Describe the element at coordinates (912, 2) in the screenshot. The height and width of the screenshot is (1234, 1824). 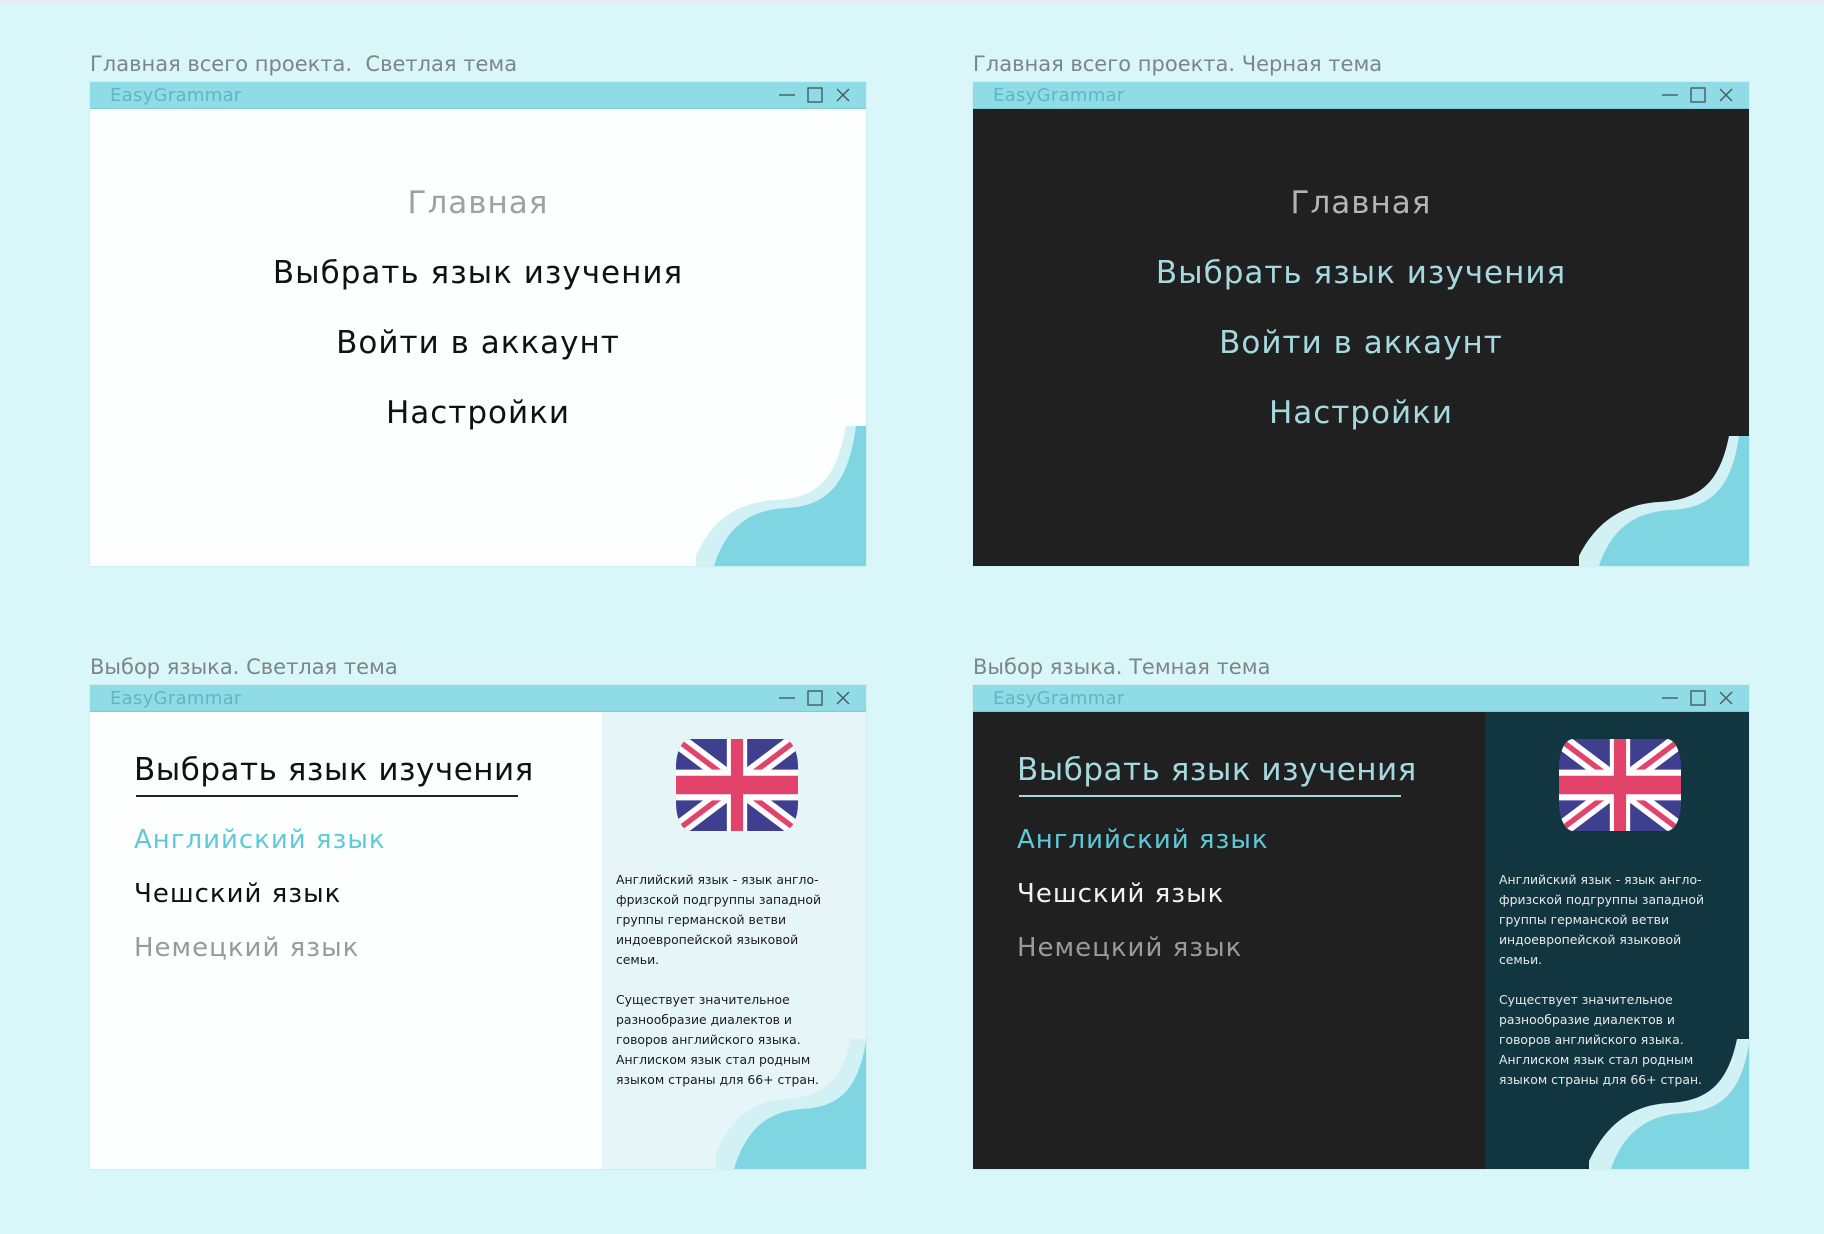
I see `top-strip` at that location.